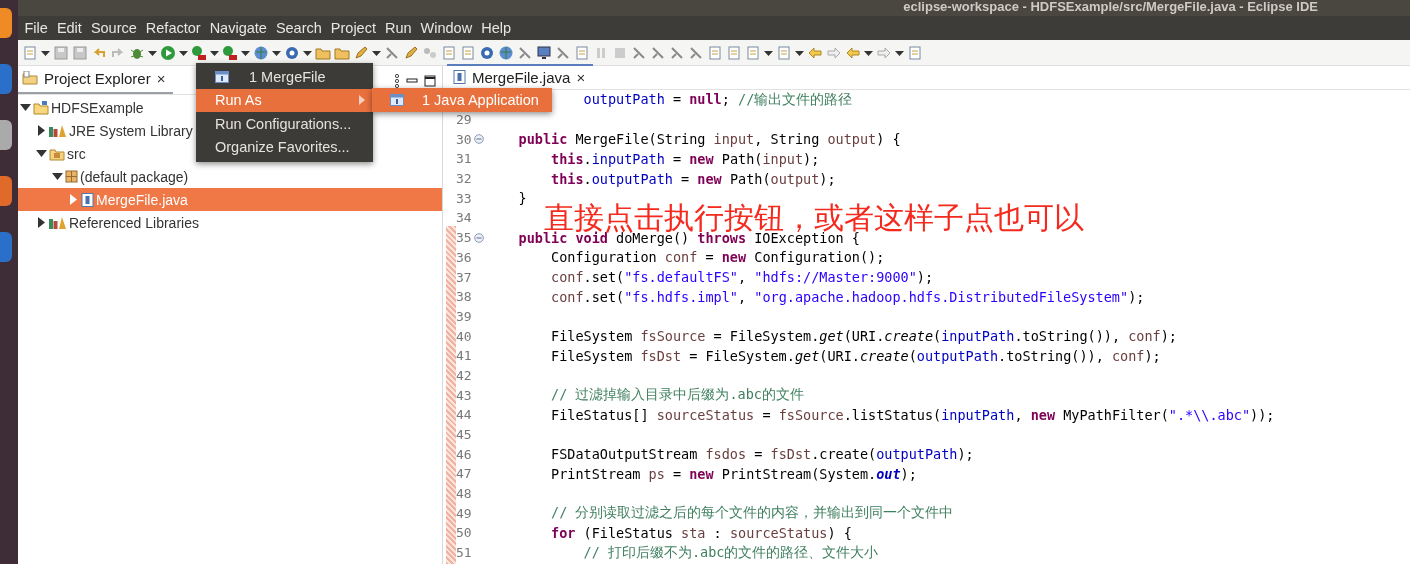 The image size is (1410, 564). I want to click on package-icon, so click(71, 176).